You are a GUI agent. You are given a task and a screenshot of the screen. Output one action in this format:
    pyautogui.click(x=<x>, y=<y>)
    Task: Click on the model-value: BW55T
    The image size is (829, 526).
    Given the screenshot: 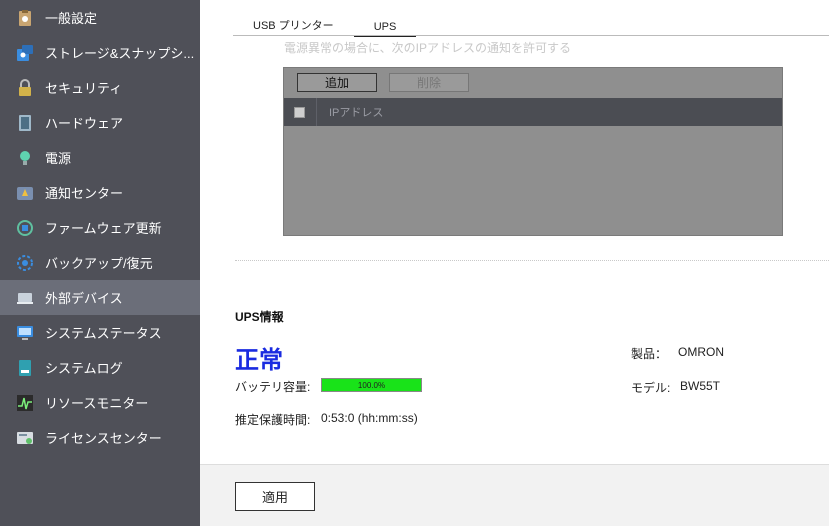 What is the action you would take?
    pyautogui.click(x=700, y=386)
    